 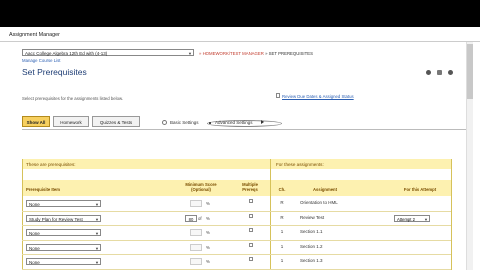 What do you see at coordinates (244, 129) in the screenshot?
I see `tab-underline` at bounding box center [244, 129].